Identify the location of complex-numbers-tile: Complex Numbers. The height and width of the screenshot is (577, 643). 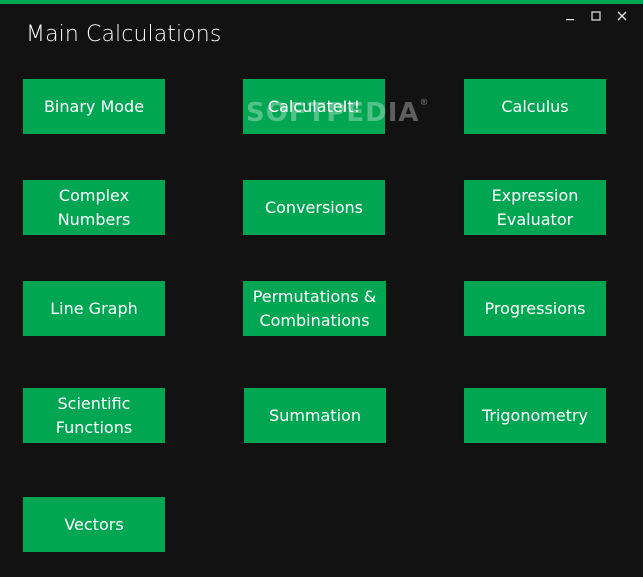
(94, 207).